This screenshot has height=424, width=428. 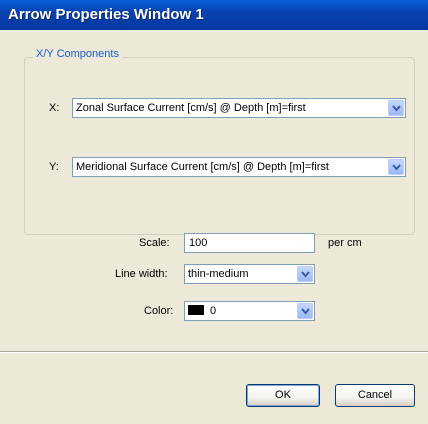 What do you see at coordinates (154, 243) in the screenshot?
I see `scale-label: Scale:` at bounding box center [154, 243].